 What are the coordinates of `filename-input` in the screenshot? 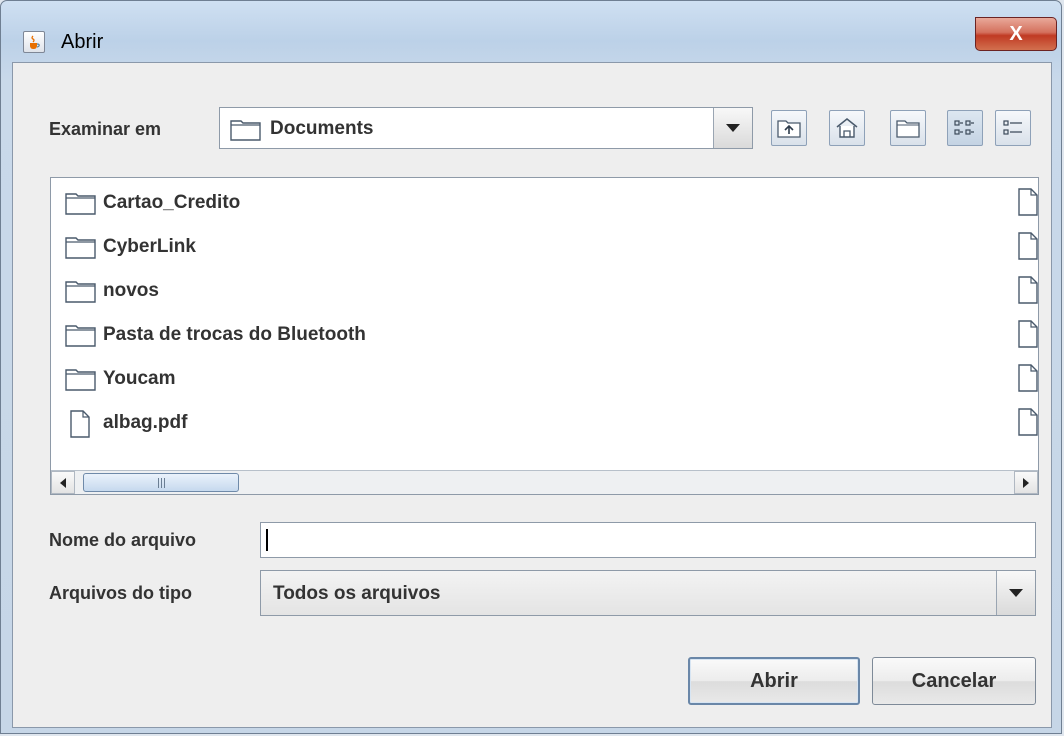 It's located at (648, 540).